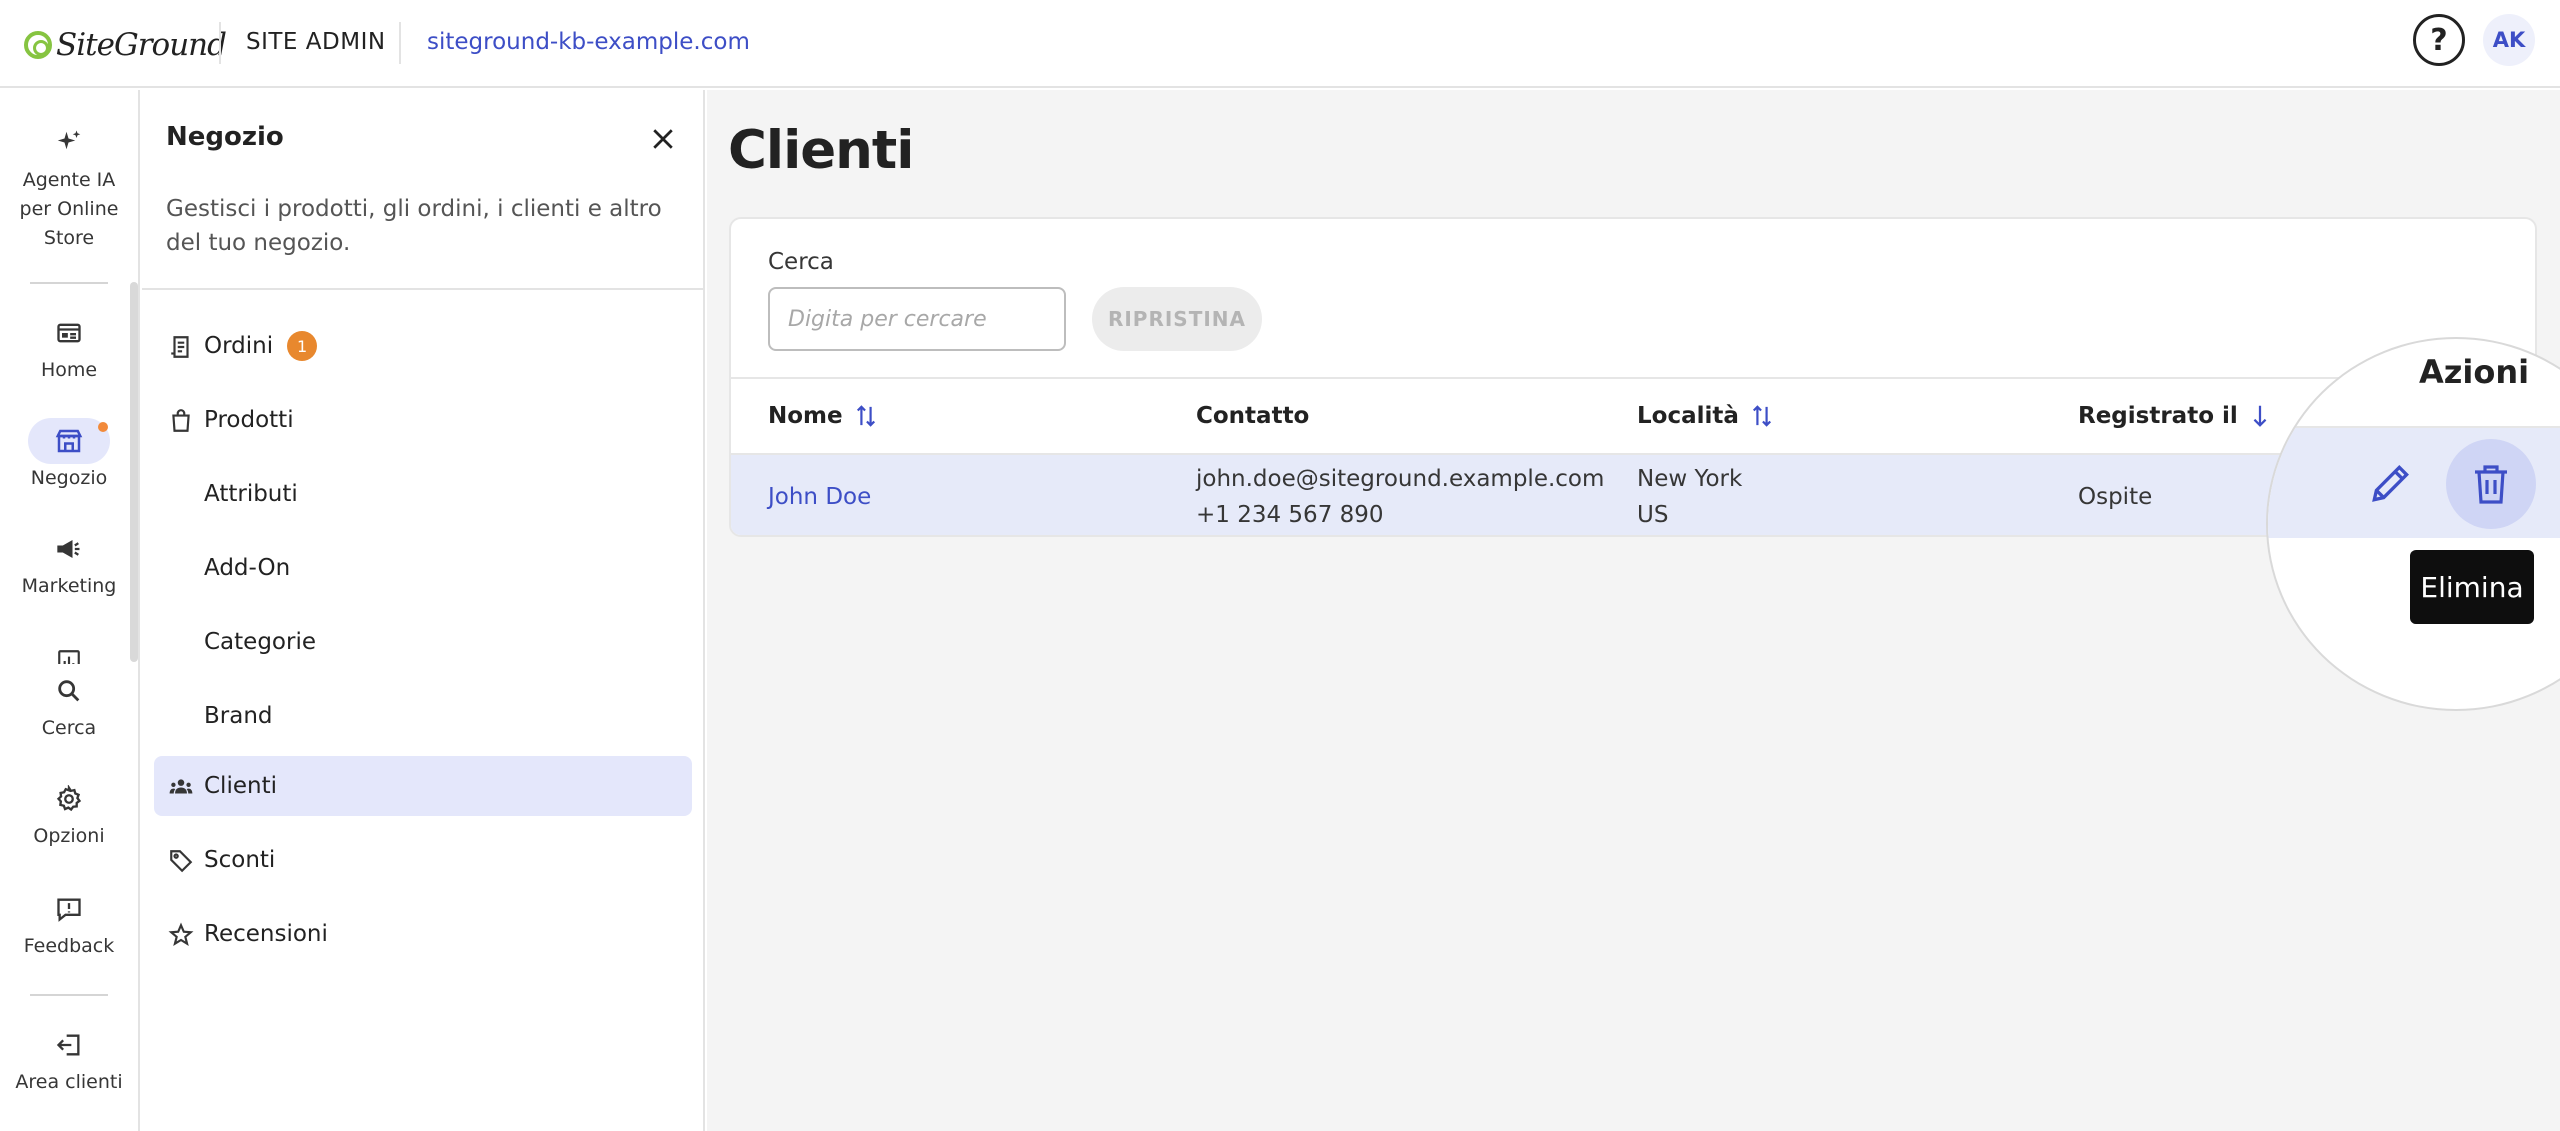  Describe the element at coordinates (181, 420) in the screenshot. I see `bag-icon` at that location.